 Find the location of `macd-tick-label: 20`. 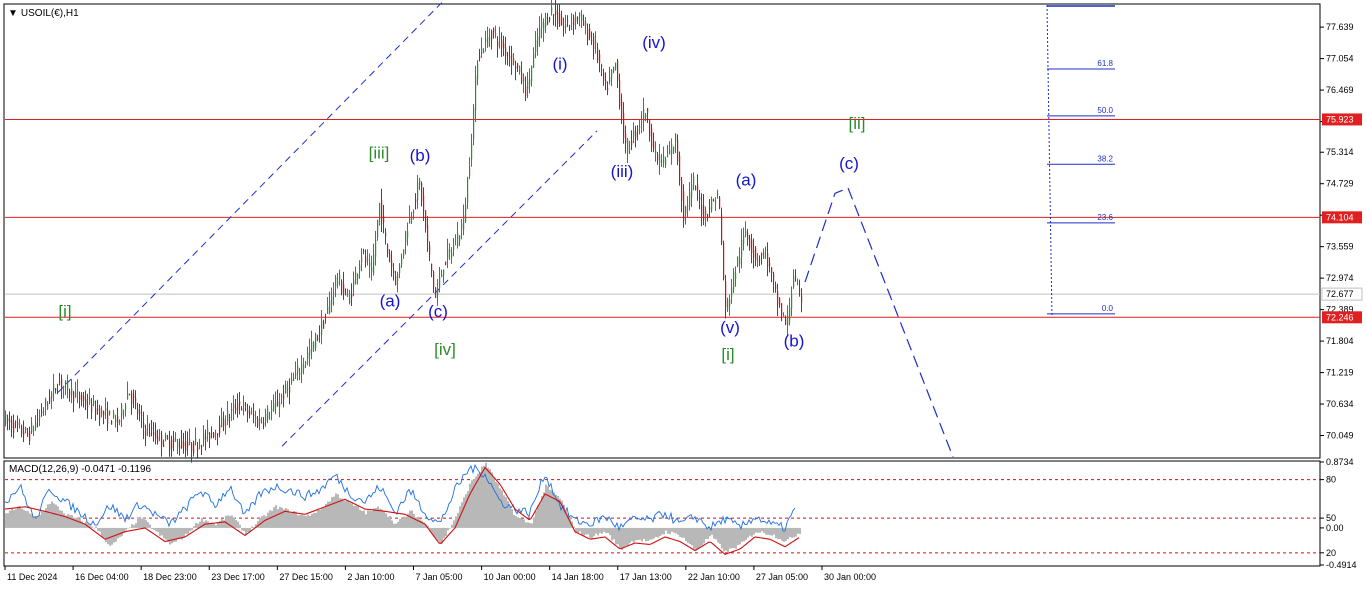

macd-tick-label: 20 is located at coordinates (1331, 553).